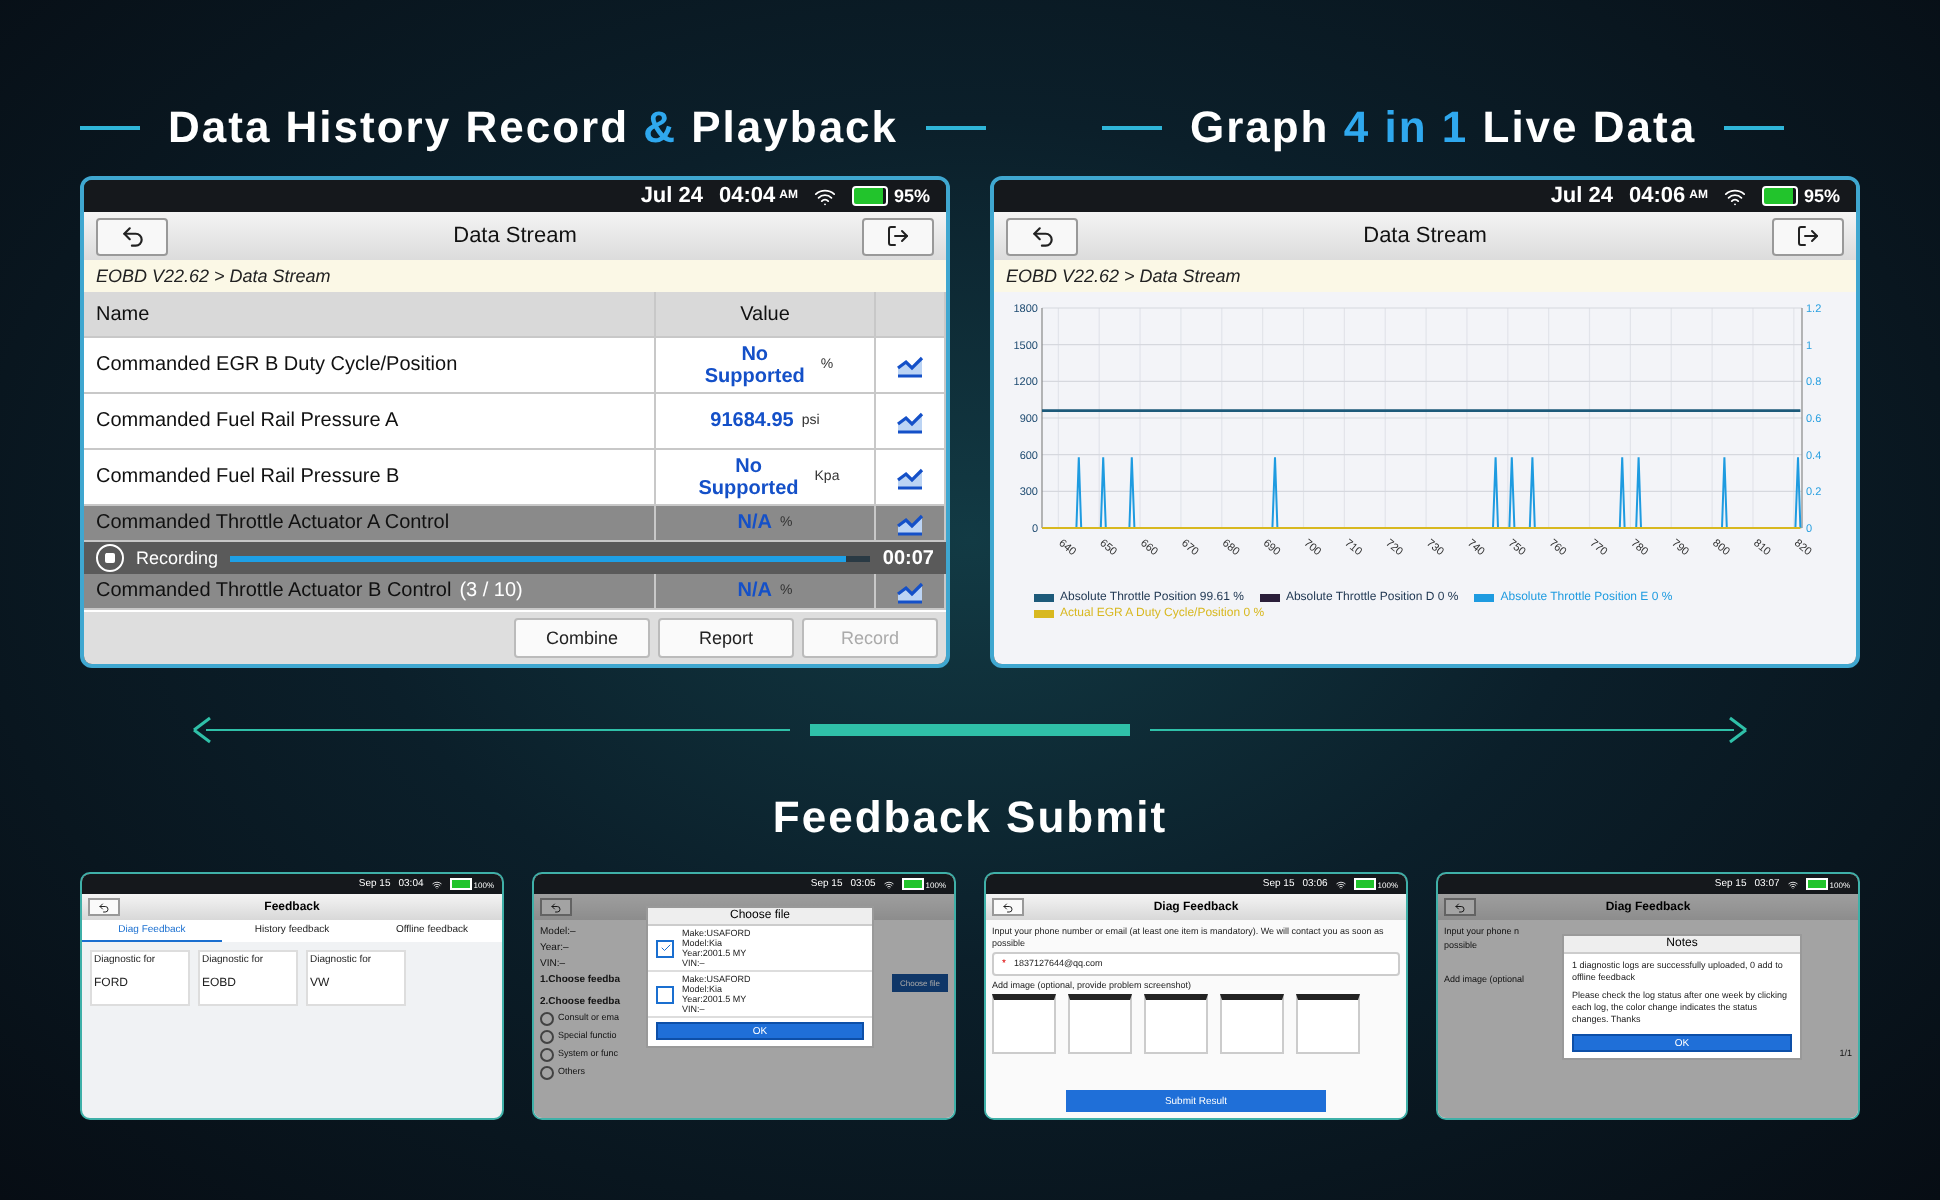 The width and height of the screenshot is (1940, 1200). Describe the element at coordinates (582, 638) in the screenshot. I see `footer-button: Combine` at that location.